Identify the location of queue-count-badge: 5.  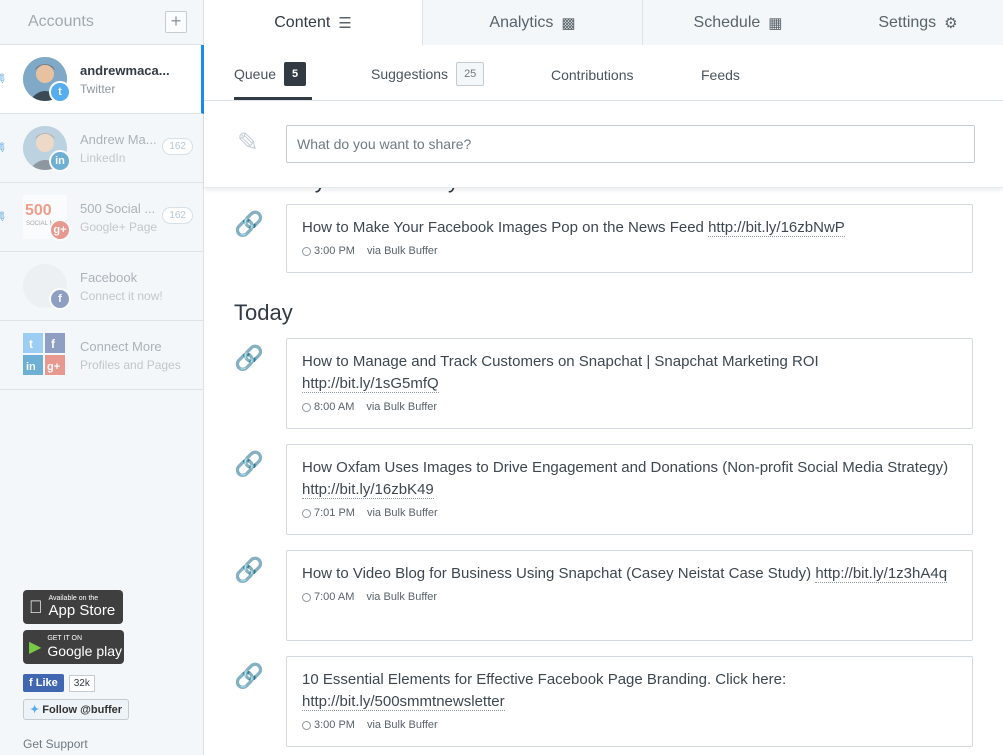
(295, 74).